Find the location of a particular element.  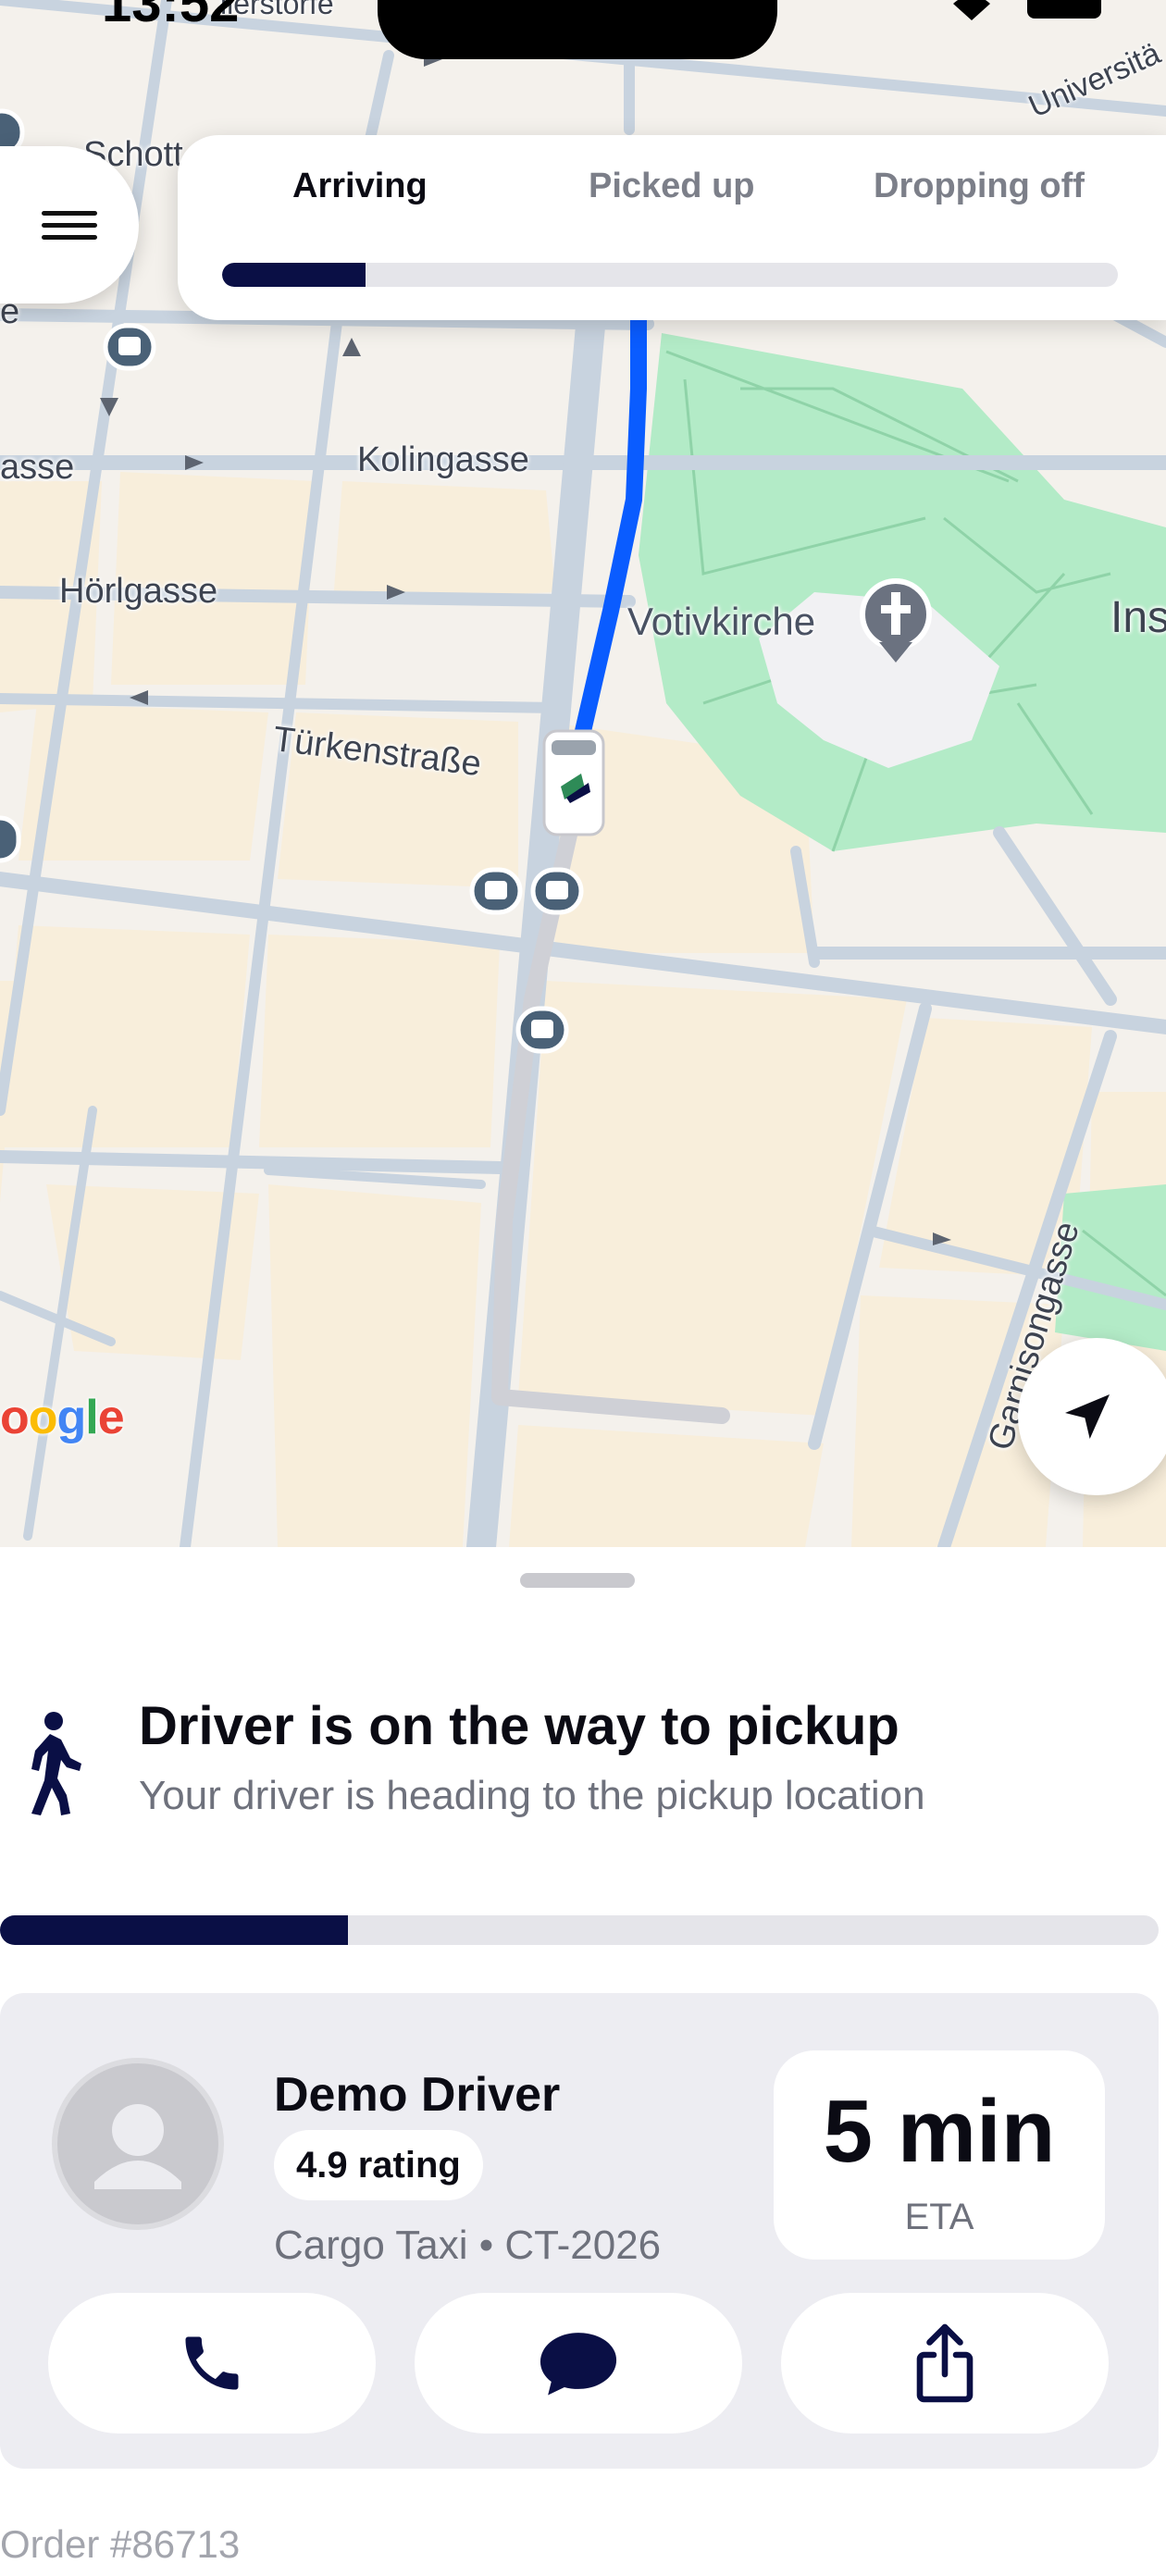

recenter-button is located at coordinates (1092, 1417).